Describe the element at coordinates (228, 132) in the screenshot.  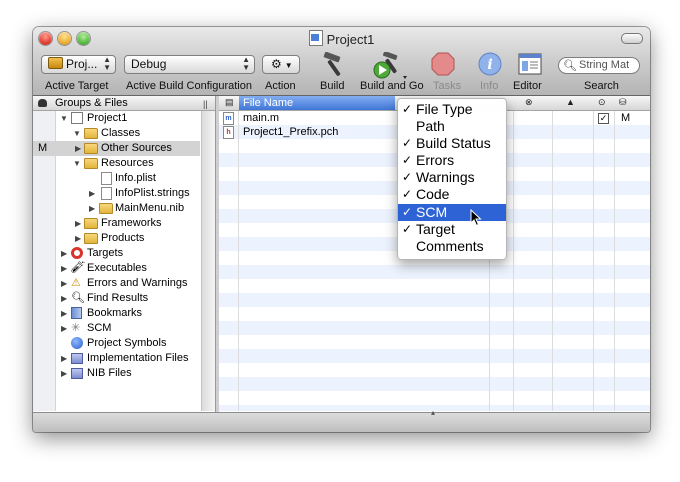
I see `h-file-icon: h` at that location.